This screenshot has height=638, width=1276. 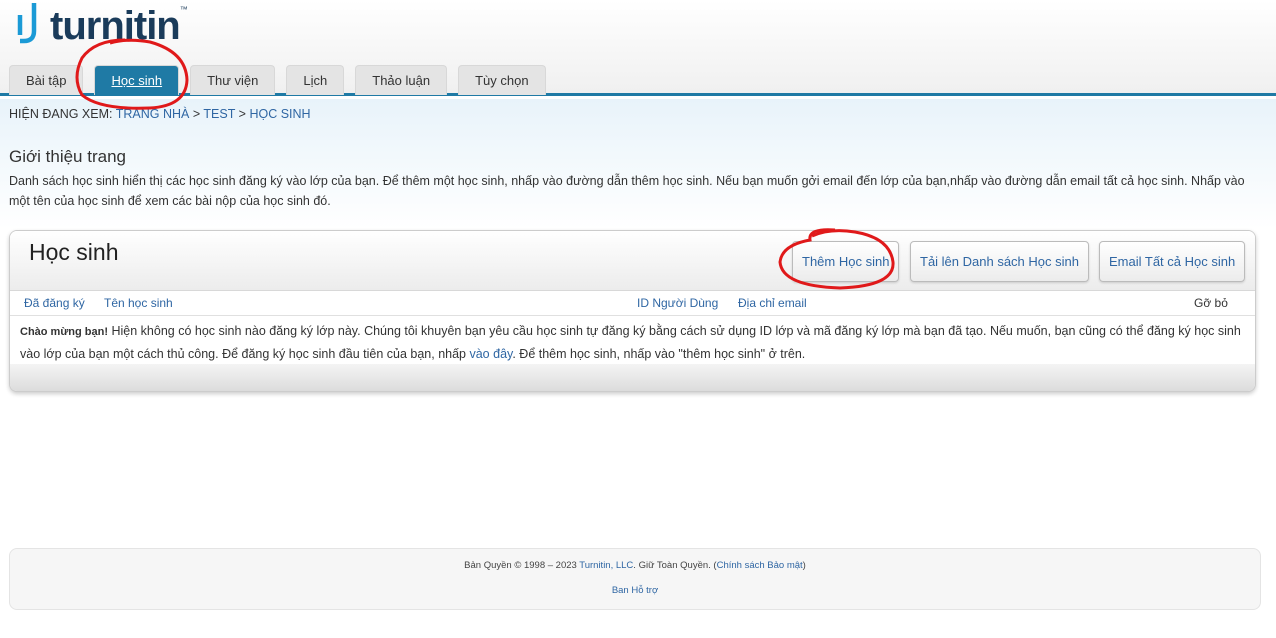 What do you see at coordinates (153, 114) in the screenshot?
I see `breadcrumb-home-link: Trang nhà` at bounding box center [153, 114].